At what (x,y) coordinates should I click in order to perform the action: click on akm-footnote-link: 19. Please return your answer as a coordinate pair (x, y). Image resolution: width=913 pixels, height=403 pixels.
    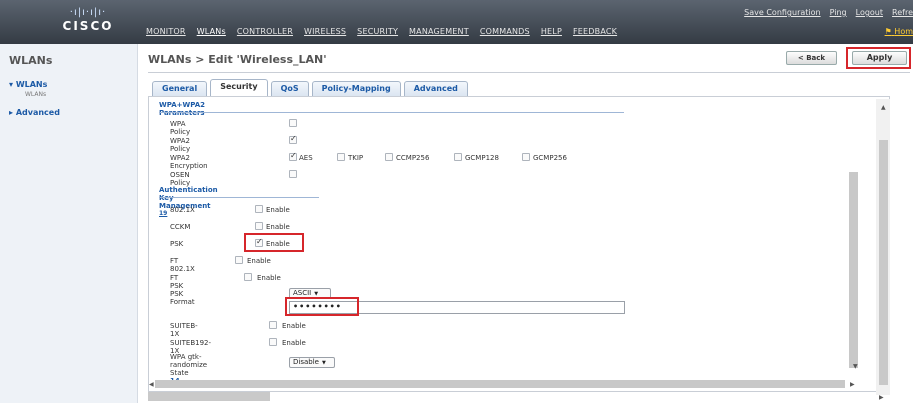
    Looking at the image, I should click on (163, 213).